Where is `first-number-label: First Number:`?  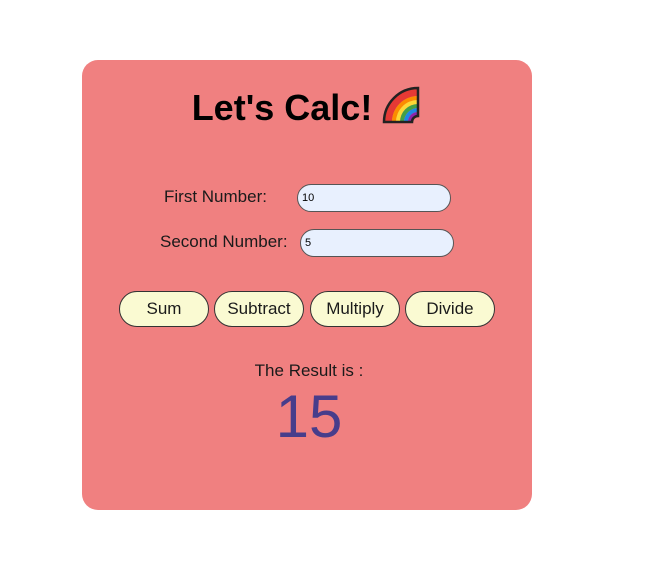 first-number-label: First Number: is located at coordinates (215, 196).